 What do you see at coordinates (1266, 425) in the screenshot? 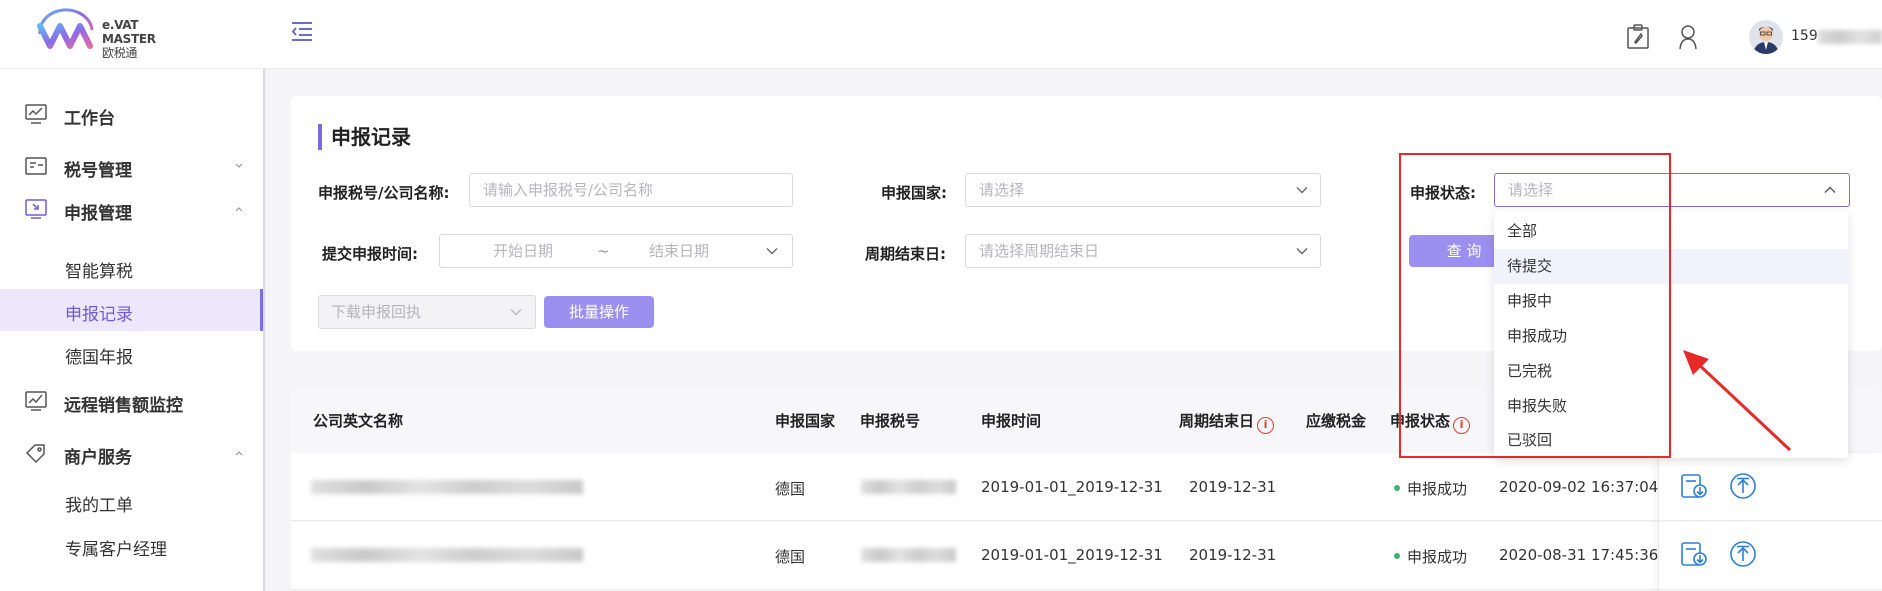
I see `info-icon: i` at bounding box center [1266, 425].